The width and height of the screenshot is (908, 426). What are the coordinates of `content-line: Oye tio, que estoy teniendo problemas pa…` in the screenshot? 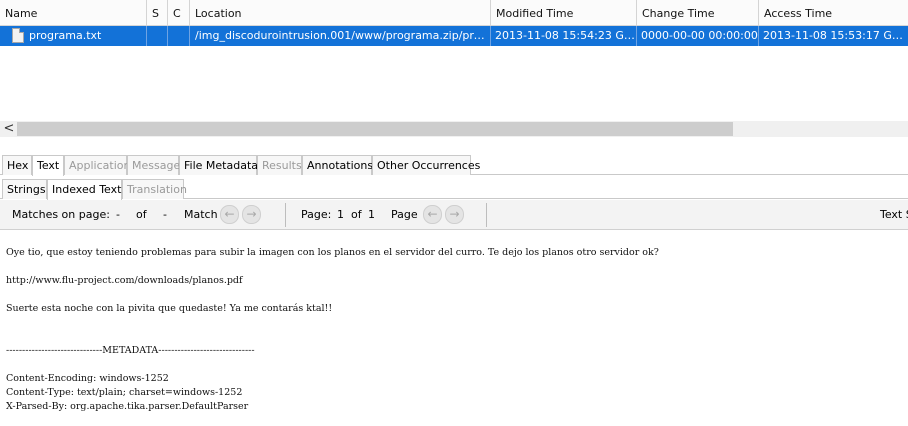 It's located at (332, 252).